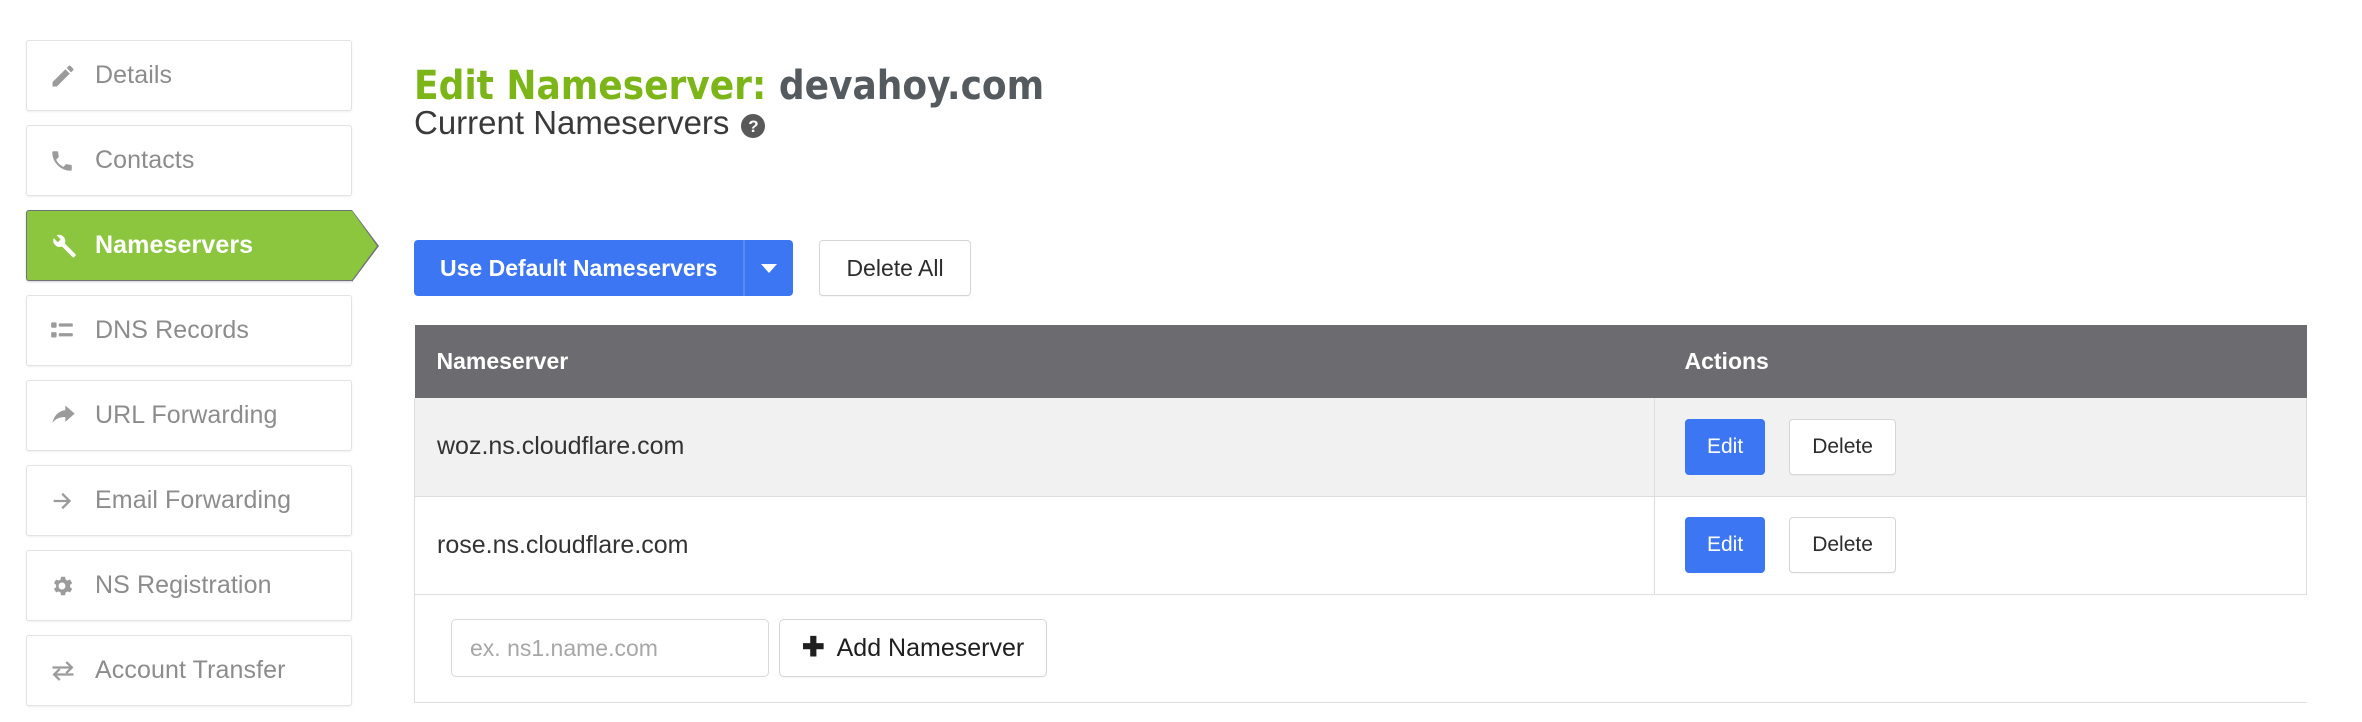 This screenshot has width=2362, height=722. What do you see at coordinates (145, 160) in the screenshot?
I see `sidebar-item-label: Contacts` at bounding box center [145, 160].